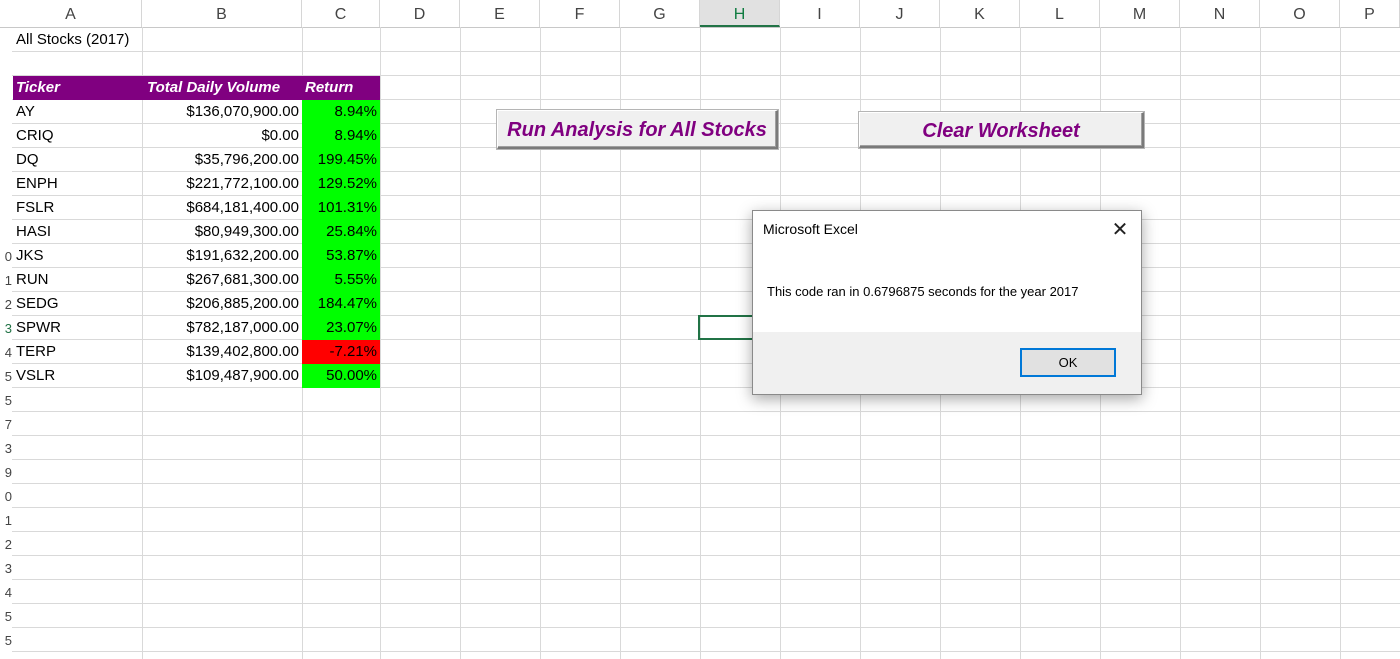 The width and height of the screenshot is (1400, 659). What do you see at coordinates (77, 136) in the screenshot?
I see `ticker-cell: CRIQ` at bounding box center [77, 136].